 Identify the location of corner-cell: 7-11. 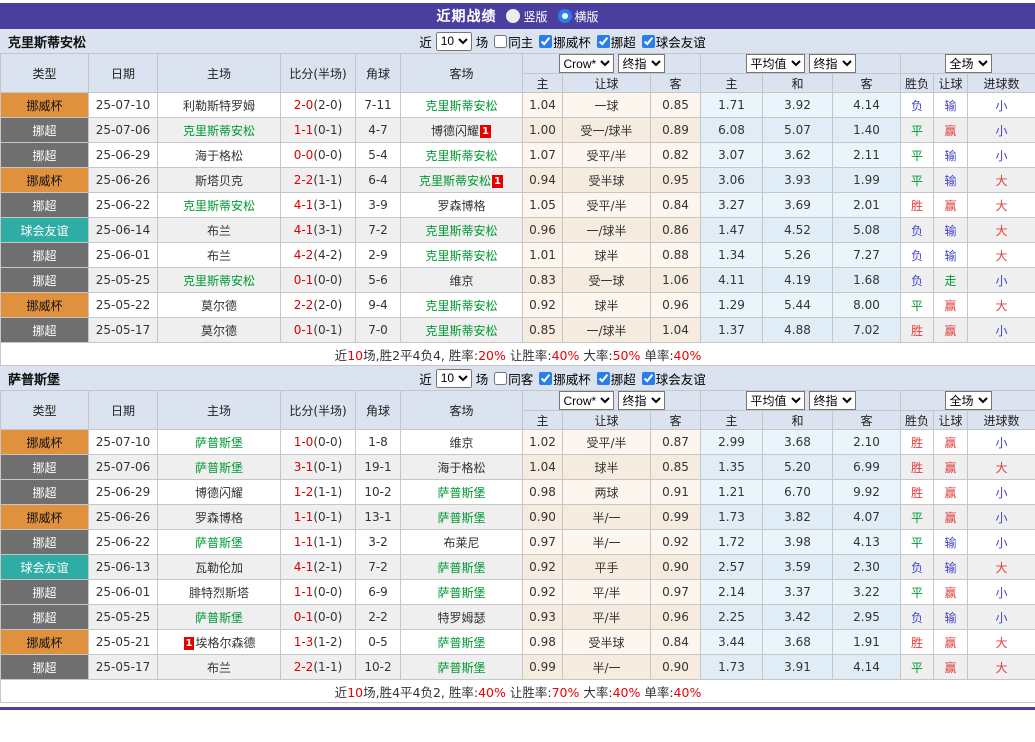
(378, 105).